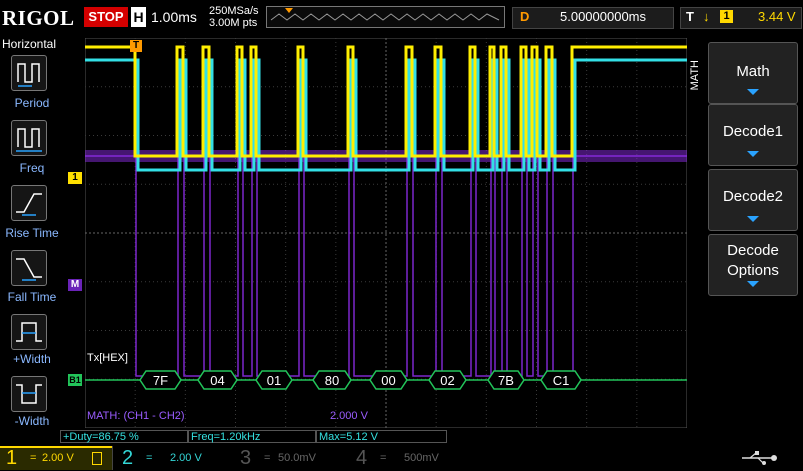 The width and height of the screenshot is (803, 471). I want to click on trigger-label: T, so click(690, 16).